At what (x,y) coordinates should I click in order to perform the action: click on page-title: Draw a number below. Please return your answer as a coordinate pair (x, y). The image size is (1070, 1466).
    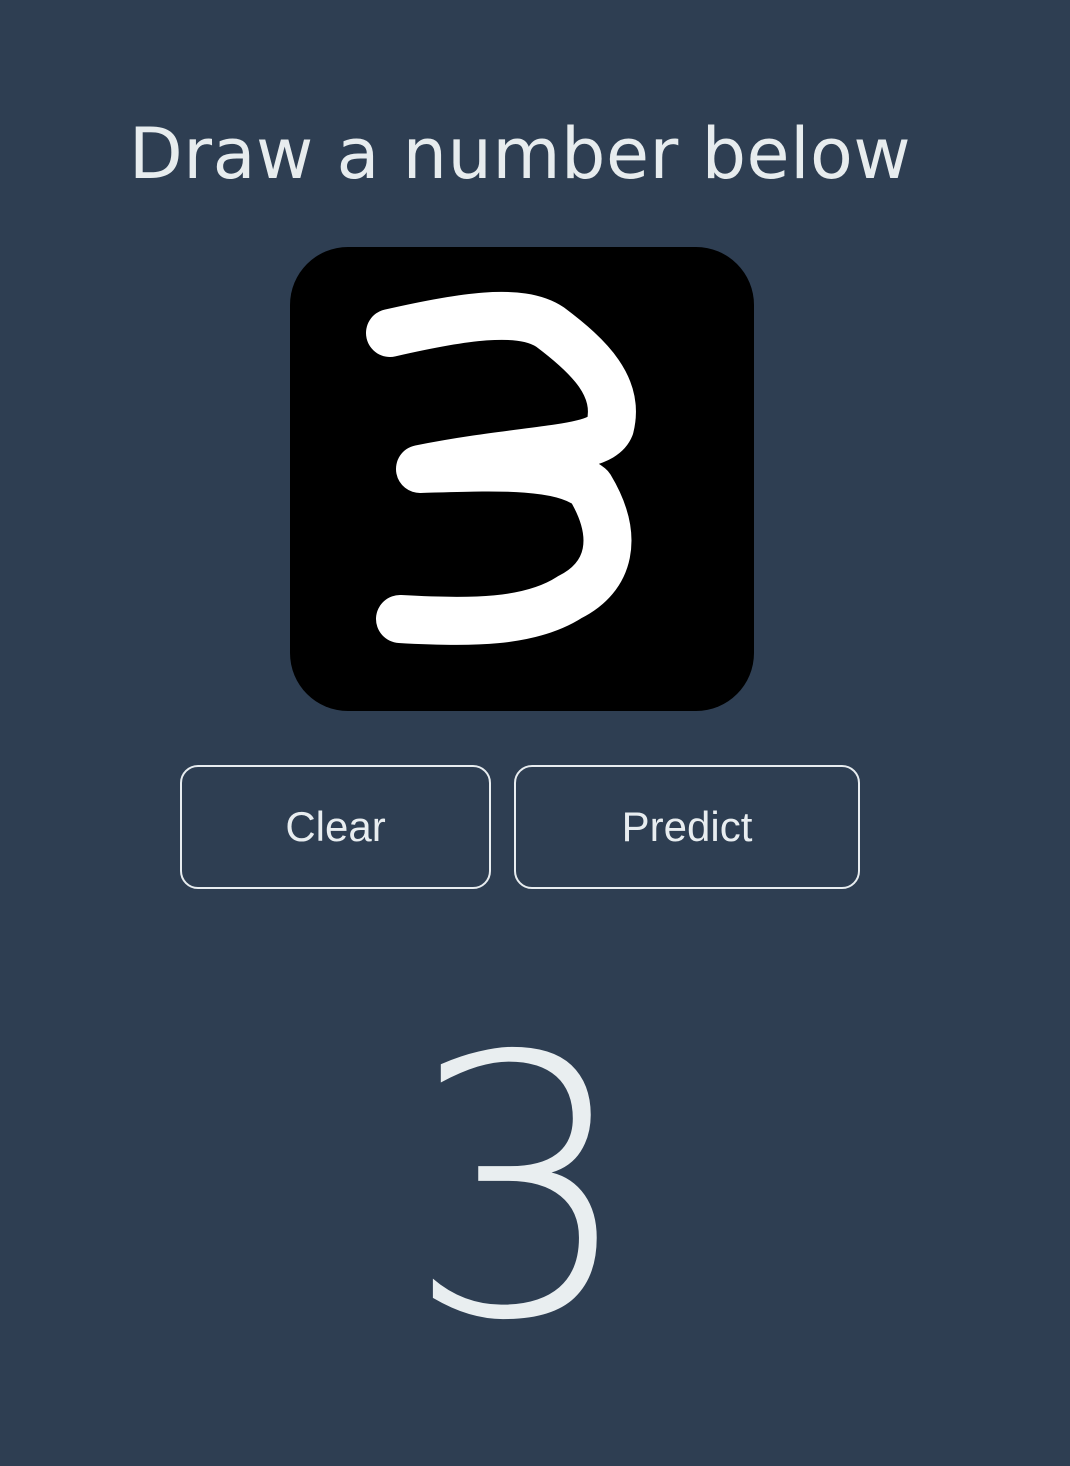
    Looking at the image, I should click on (520, 154).